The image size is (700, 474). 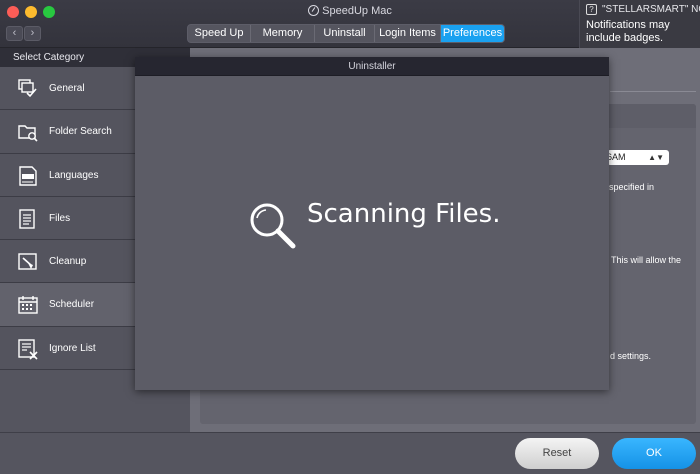 What do you see at coordinates (74, 175) in the screenshot?
I see `sidebar-item-label: Languages` at bounding box center [74, 175].